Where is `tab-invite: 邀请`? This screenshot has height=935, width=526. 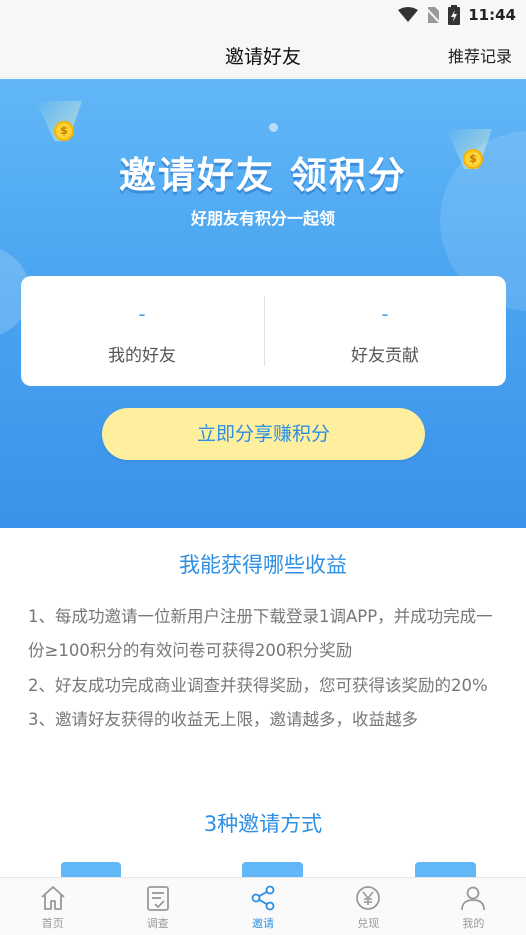
tab-invite: 邀请 is located at coordinates (262, 906).